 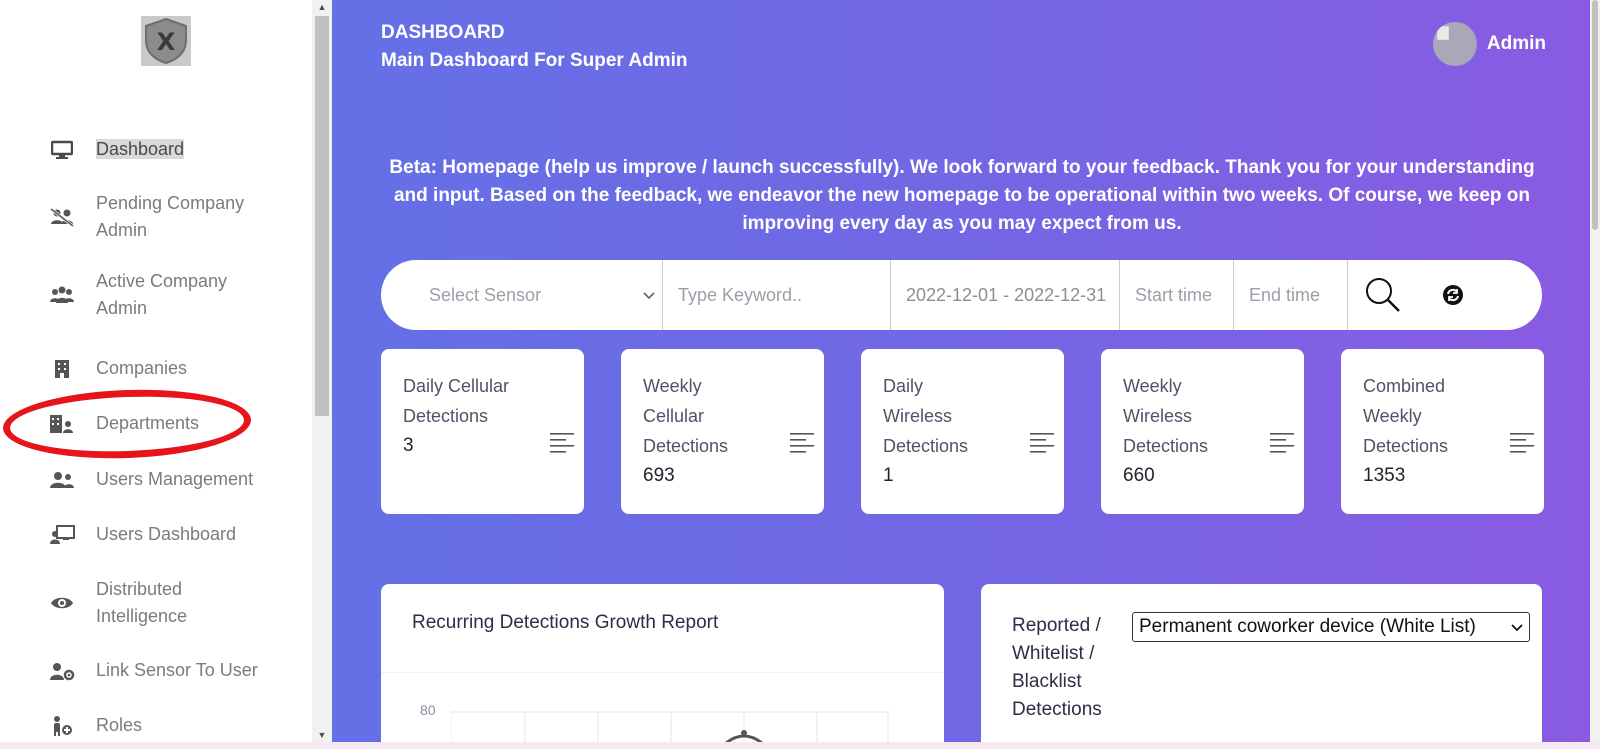 I want to click on sidebar-item-label: Dashboard, so click(x=140, y=149).